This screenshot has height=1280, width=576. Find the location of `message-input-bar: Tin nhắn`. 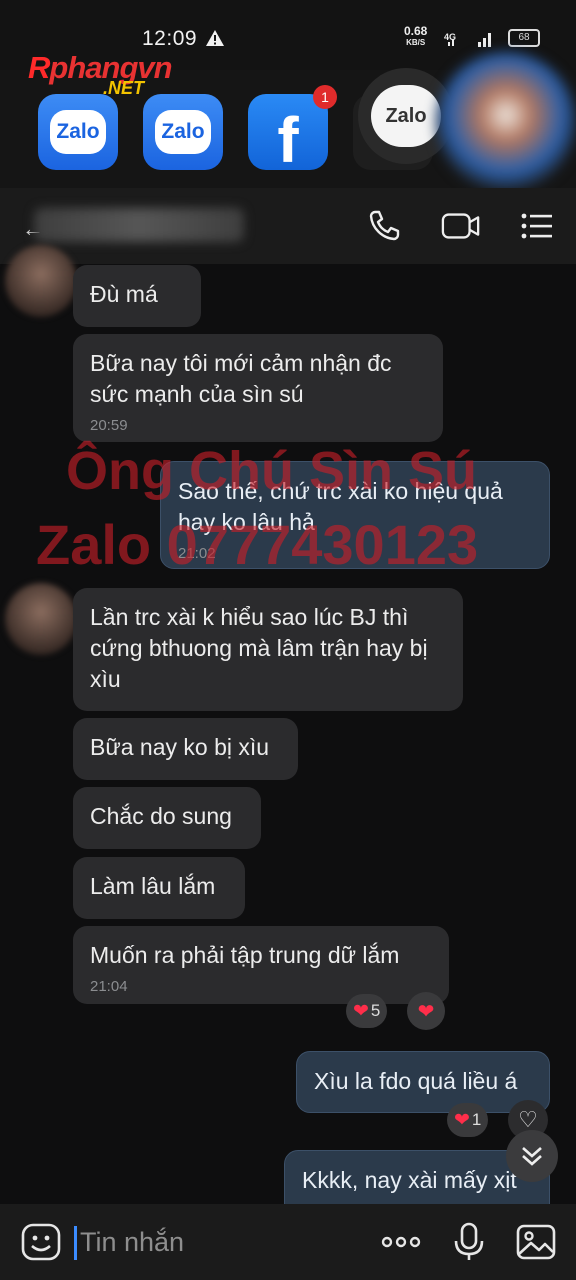

message-input-bar: Tin nhắn is located at coordinates (288, 1242).